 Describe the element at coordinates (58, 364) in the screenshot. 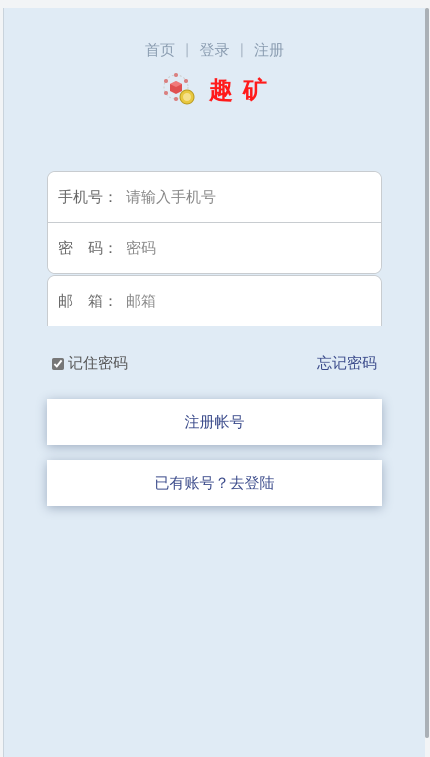

I see `remember-checkbox` at that location.